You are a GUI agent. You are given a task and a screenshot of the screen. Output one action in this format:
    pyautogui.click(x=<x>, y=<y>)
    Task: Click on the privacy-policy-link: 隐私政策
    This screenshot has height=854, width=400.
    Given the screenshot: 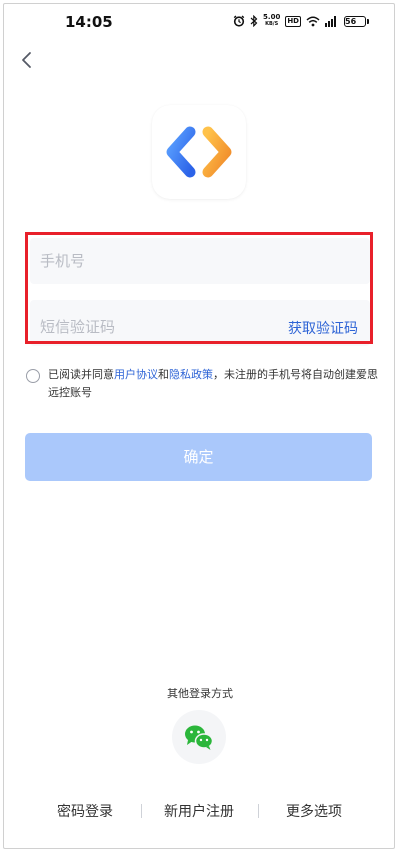 What is the action you would take?
    pyautogui.click(x=191, y=374)
    